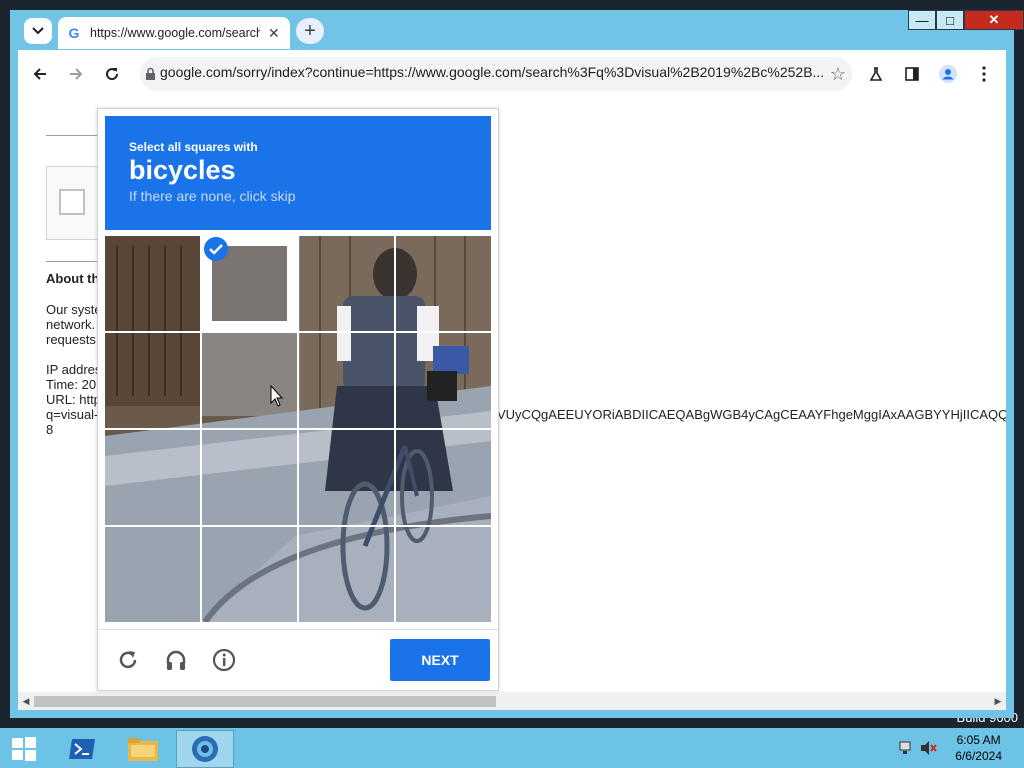 The height and width of the screenshot is (768, 1024). Describe the element at coordinates (216, 249) in the screenshot. I see `selected-checkmark-icon` at that location.